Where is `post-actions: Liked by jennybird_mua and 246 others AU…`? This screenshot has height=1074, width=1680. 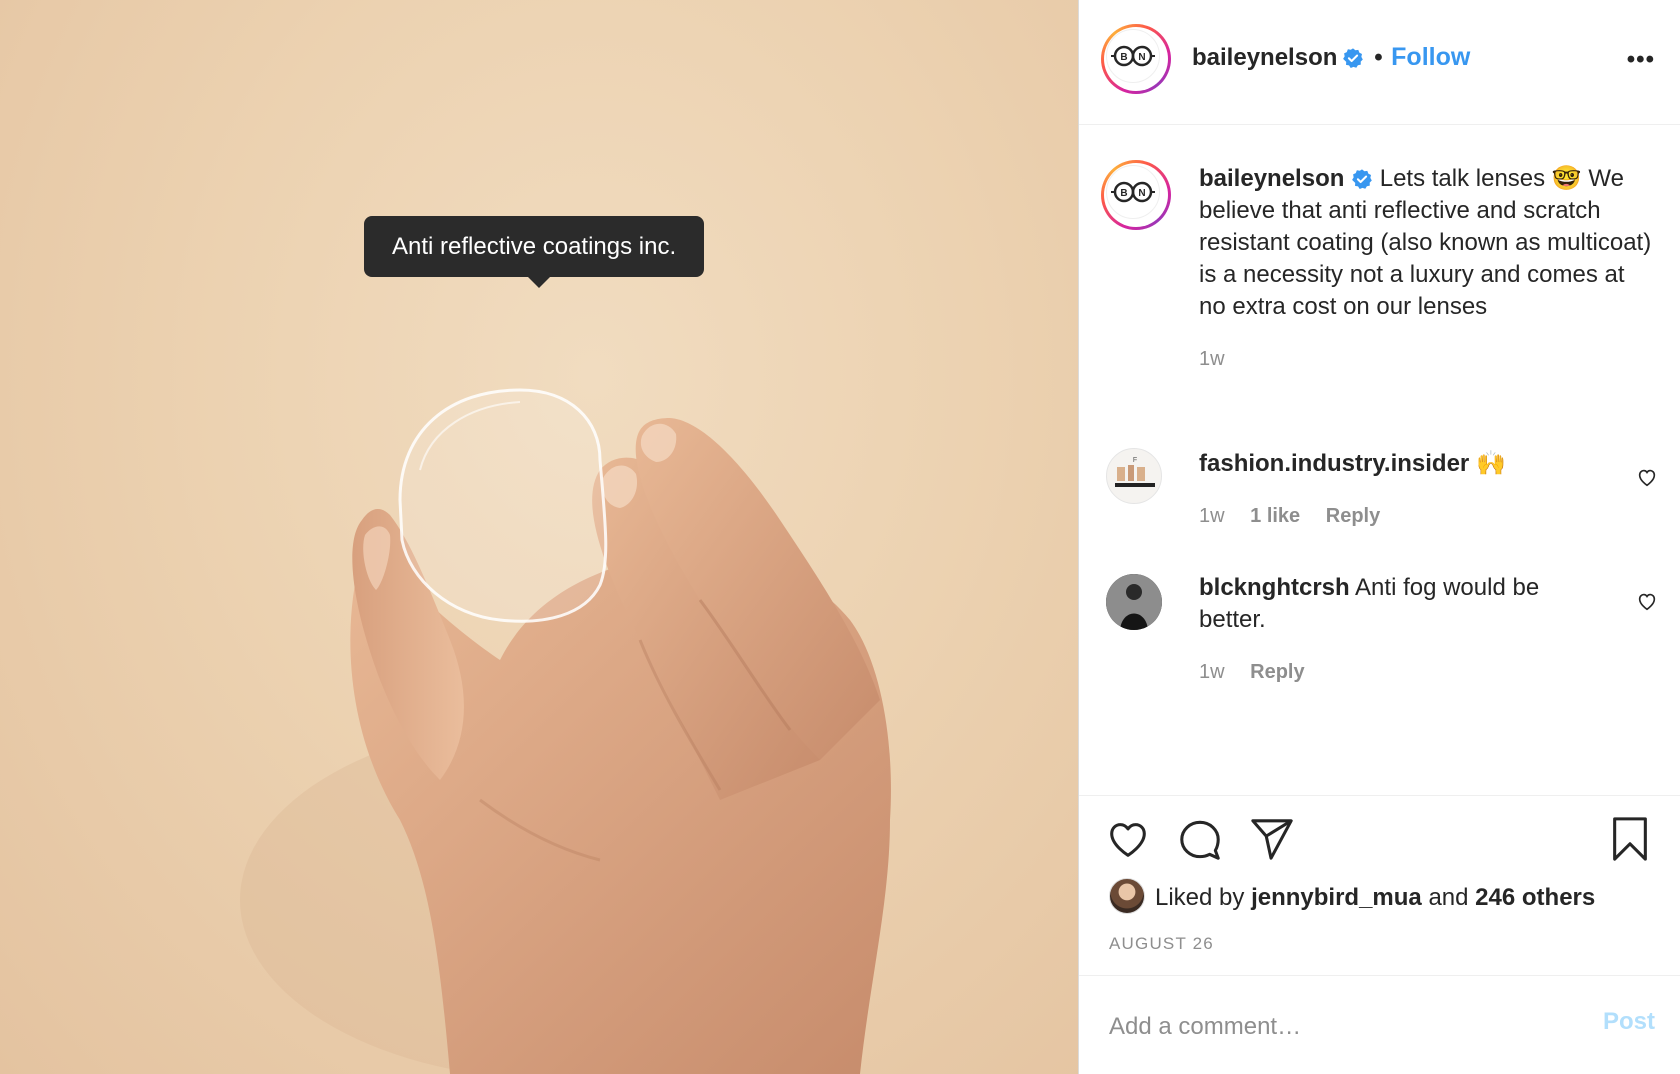 post-actions: Liked by jennybird_mua and 246 others AU… is located at coordinates (1379, 885).